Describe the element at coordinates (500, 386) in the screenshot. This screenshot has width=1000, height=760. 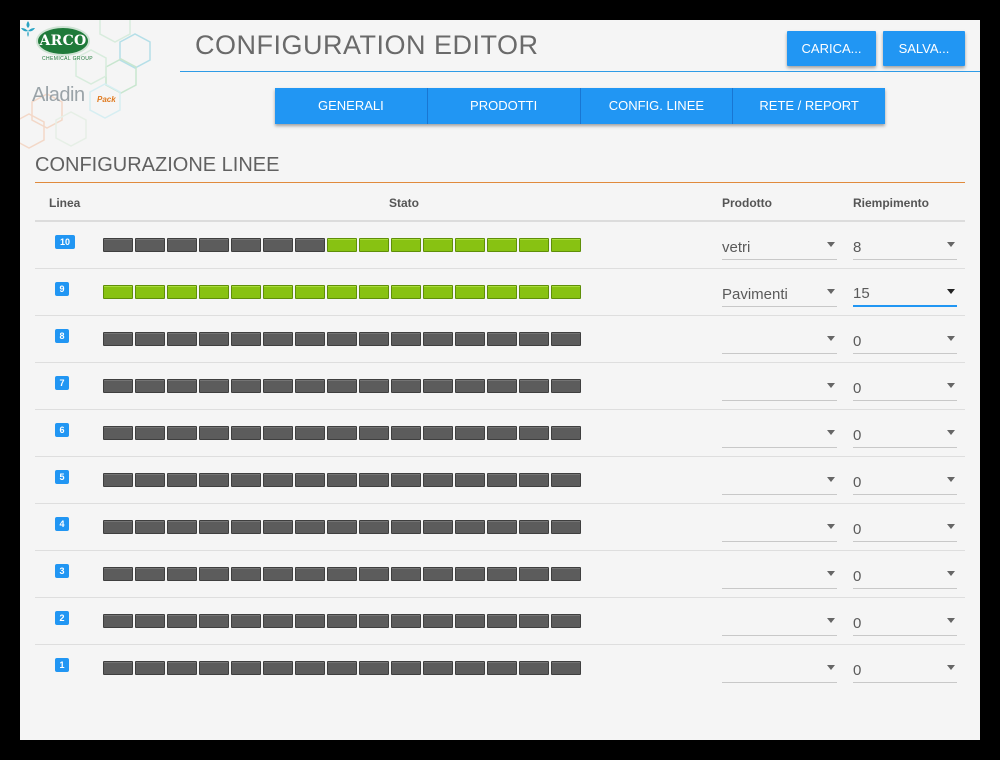
I see `table-row: 70` at that location.